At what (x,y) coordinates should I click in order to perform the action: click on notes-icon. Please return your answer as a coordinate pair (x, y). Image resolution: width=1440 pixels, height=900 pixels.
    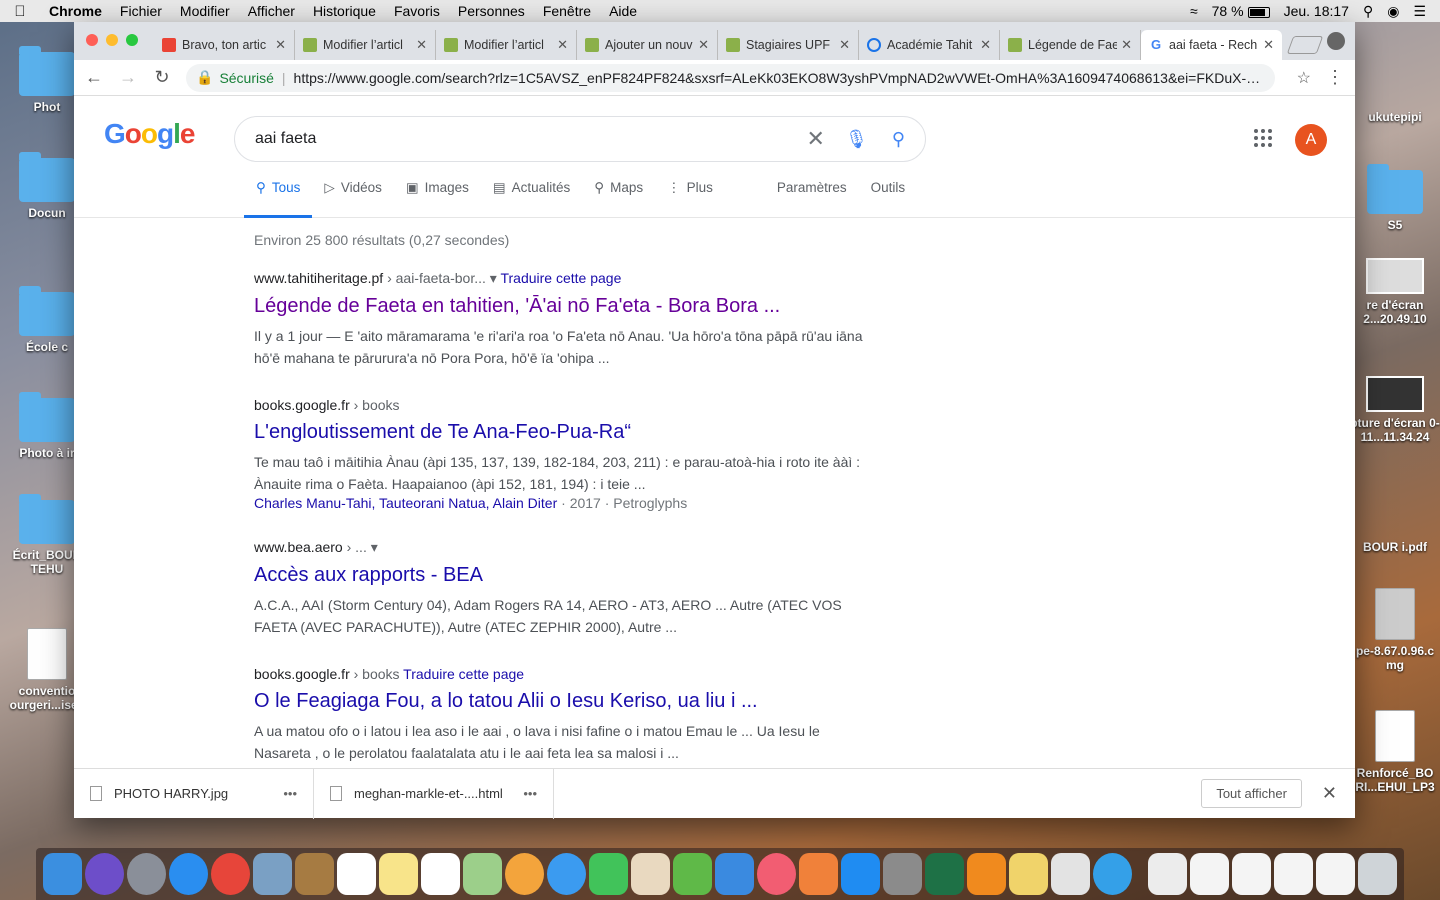
    Looking at the image, I should click on (398, 874).